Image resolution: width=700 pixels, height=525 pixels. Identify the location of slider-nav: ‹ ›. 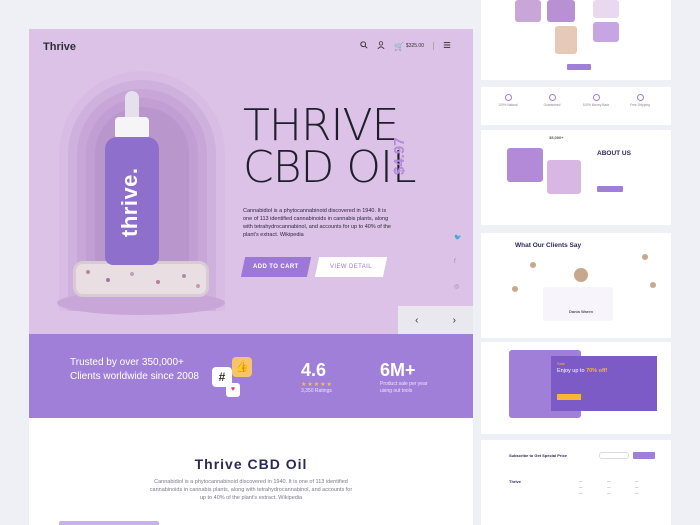
(435, 320).